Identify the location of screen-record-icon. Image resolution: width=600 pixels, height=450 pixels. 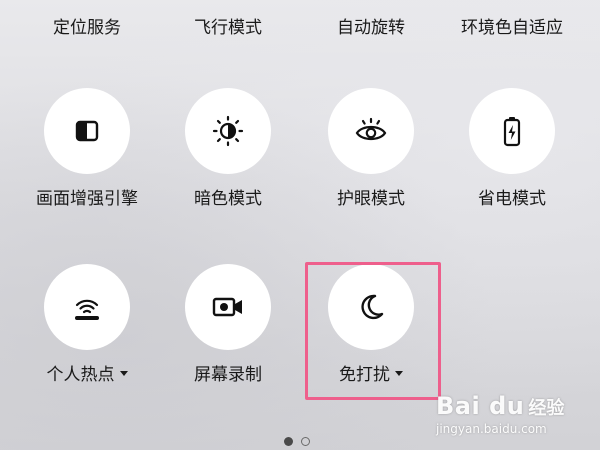
(227, 307).